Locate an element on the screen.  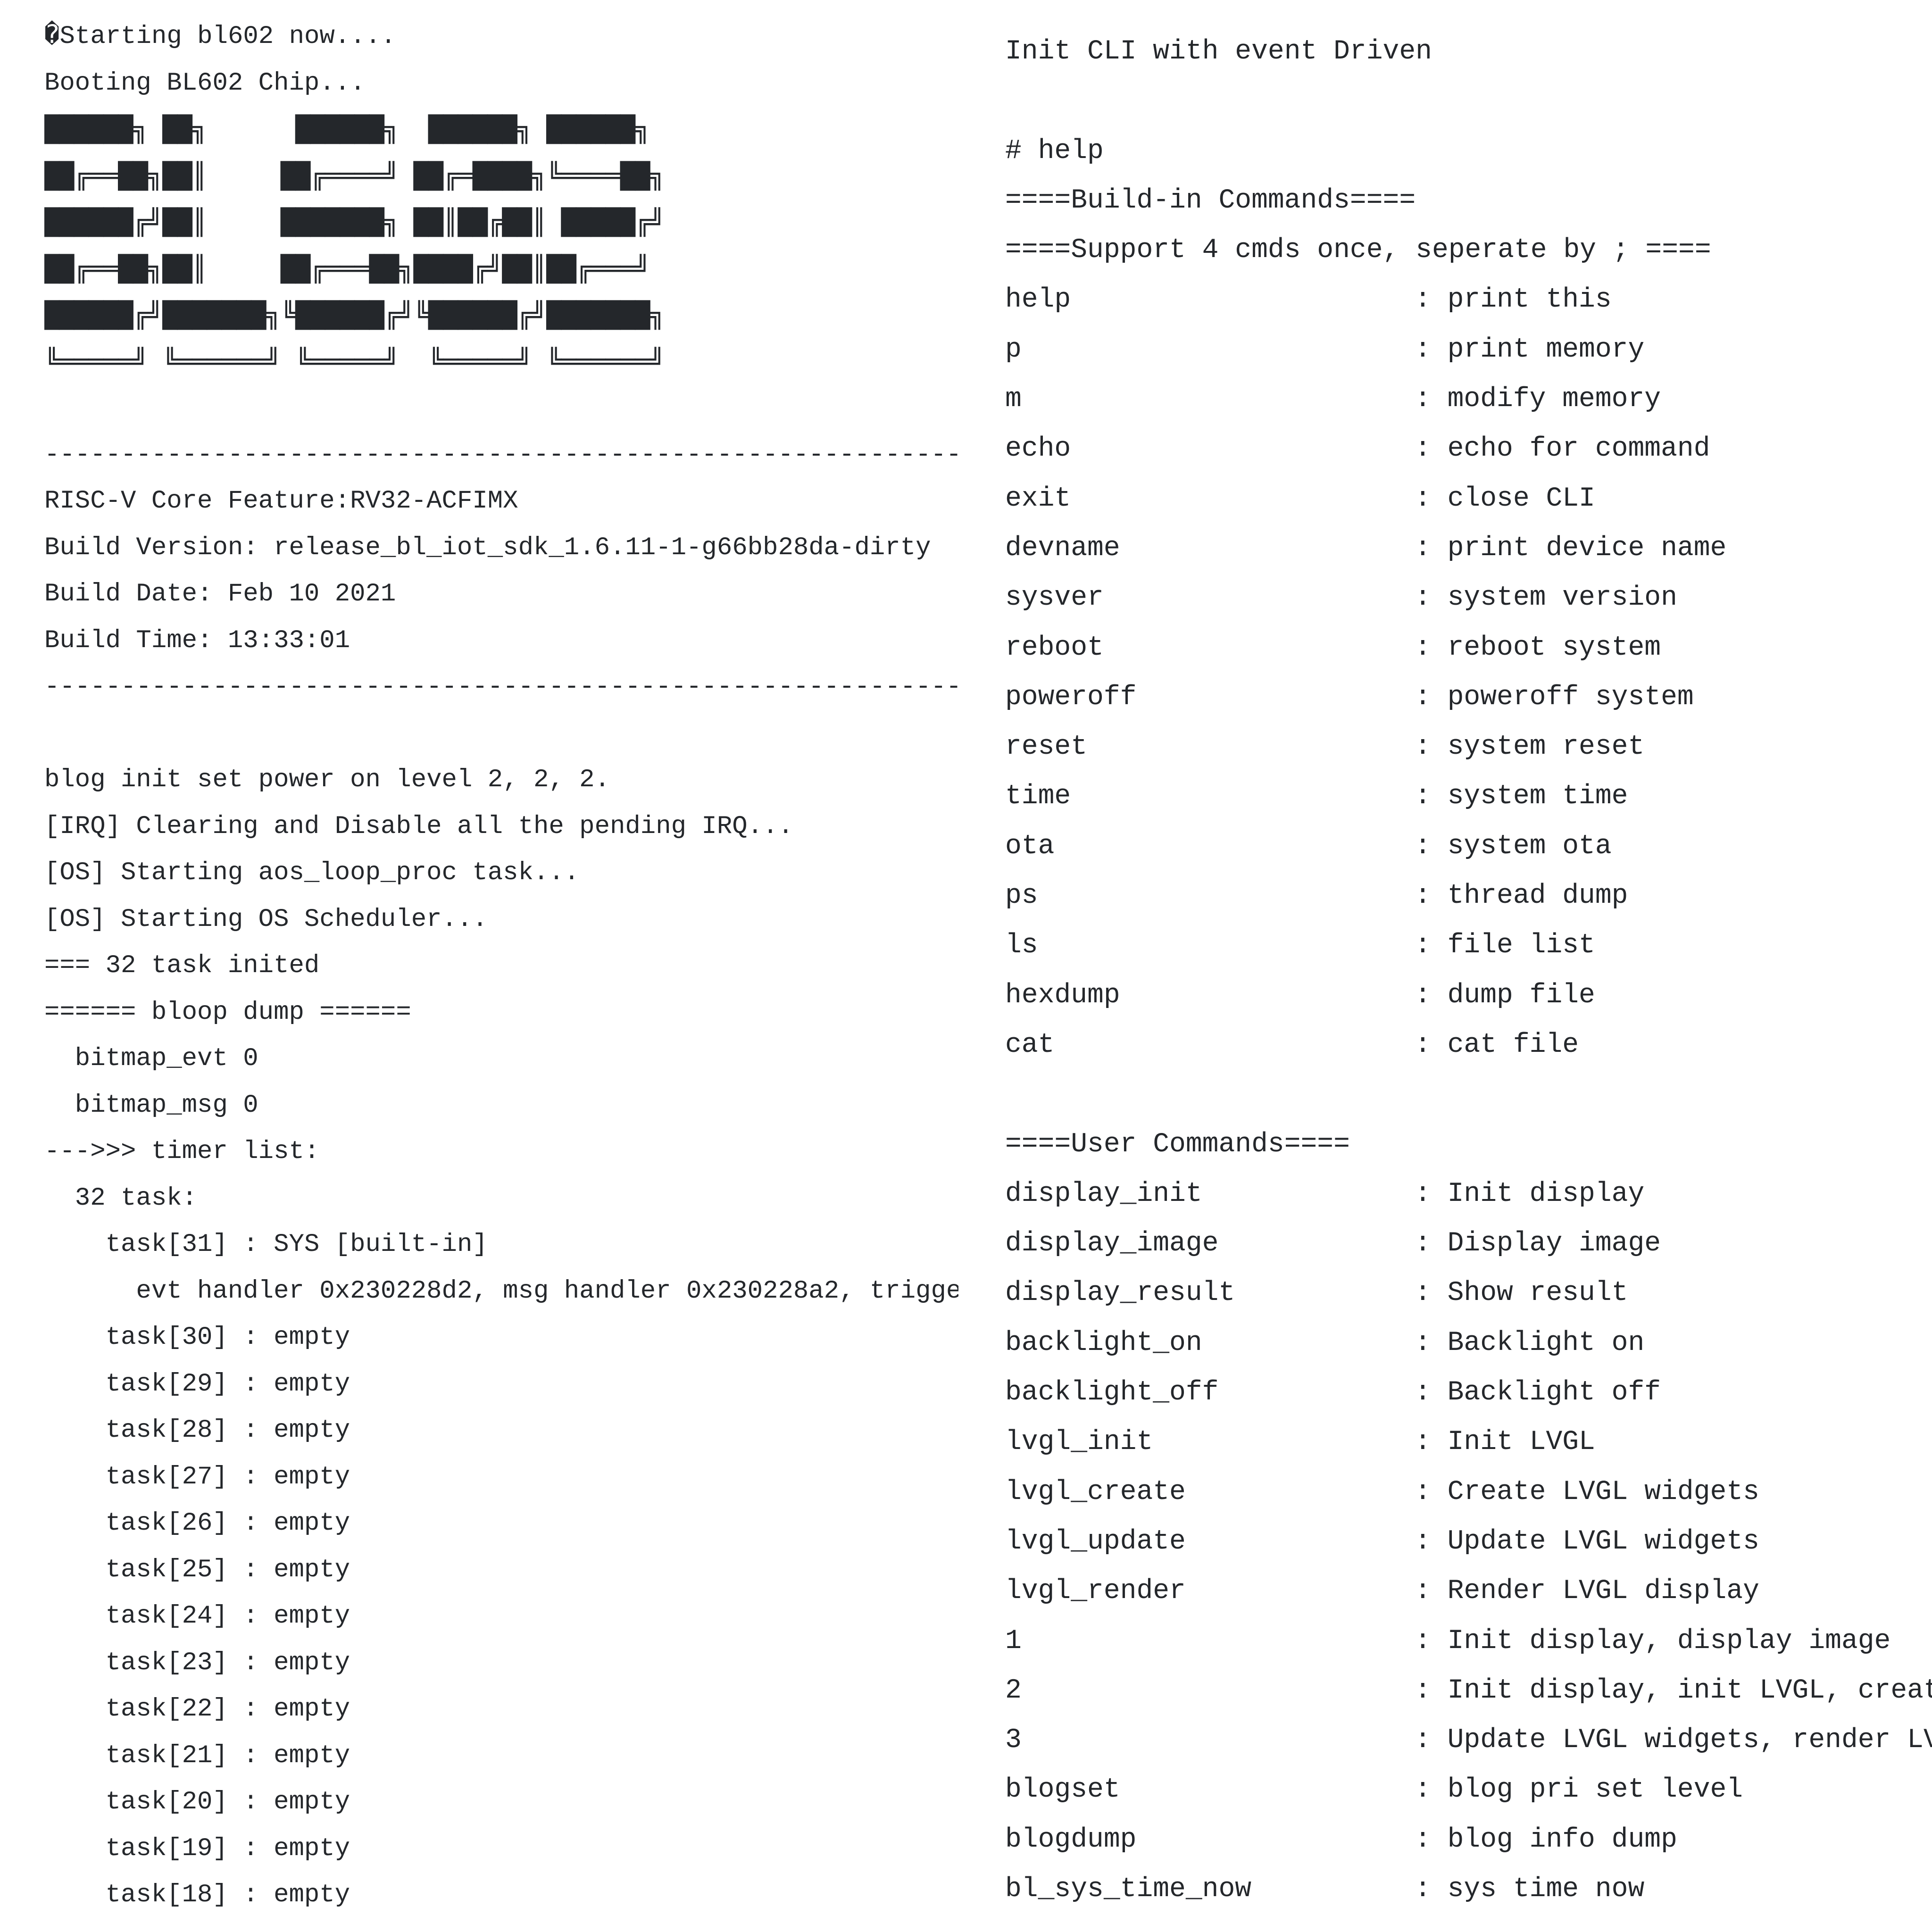
command-description: : blog info dump is located at coordinates (1546, 1839).